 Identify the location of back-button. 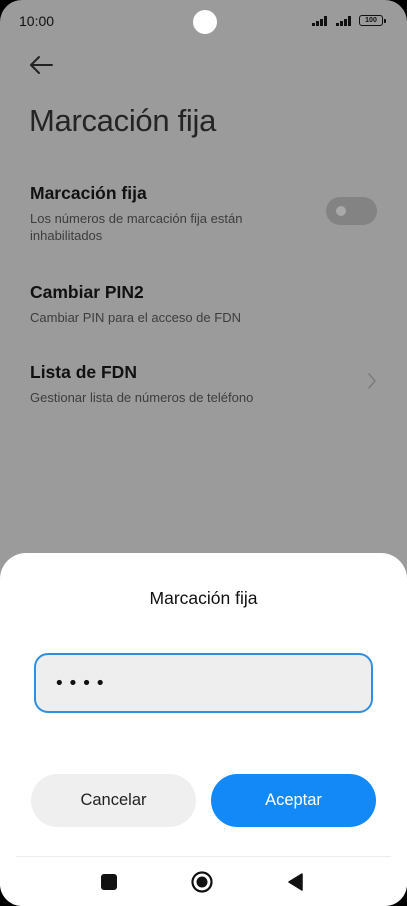
(41, 65).